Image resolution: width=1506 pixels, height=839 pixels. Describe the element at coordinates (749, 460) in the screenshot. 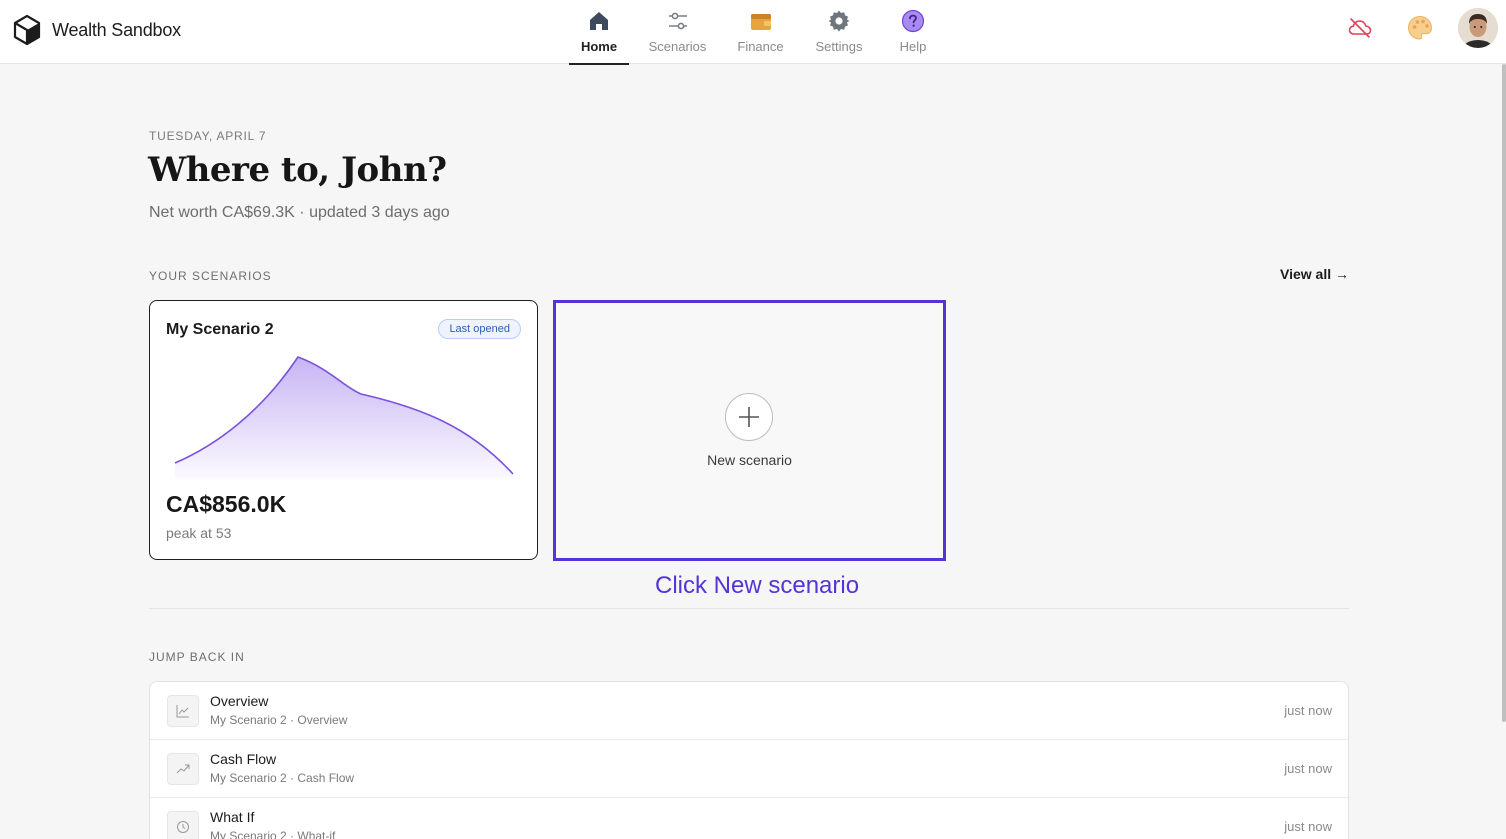

I see `new-scenario-label: New scenario` at that location.